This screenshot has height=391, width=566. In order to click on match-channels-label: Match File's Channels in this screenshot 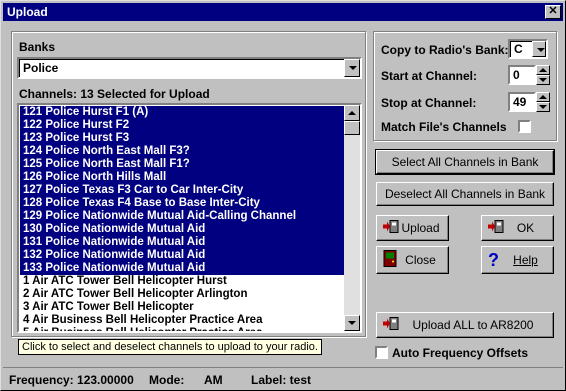, I will do `click(444, 127)`.